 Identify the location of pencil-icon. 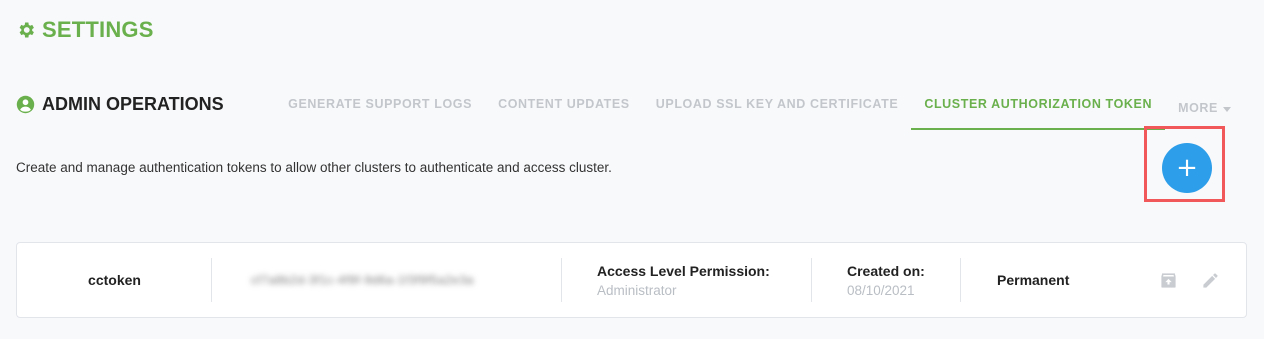
(1210, 280).